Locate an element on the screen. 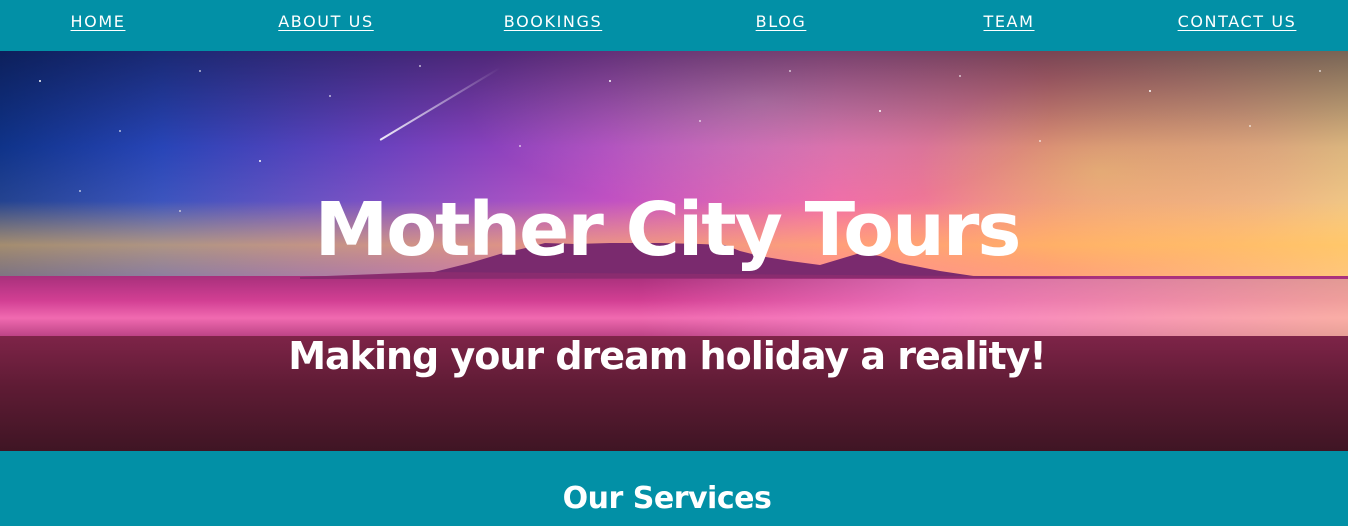 The width and height of the screenshot is (1348, 526). hero-title: Mother City Tours is located at coordinates (668, 229).